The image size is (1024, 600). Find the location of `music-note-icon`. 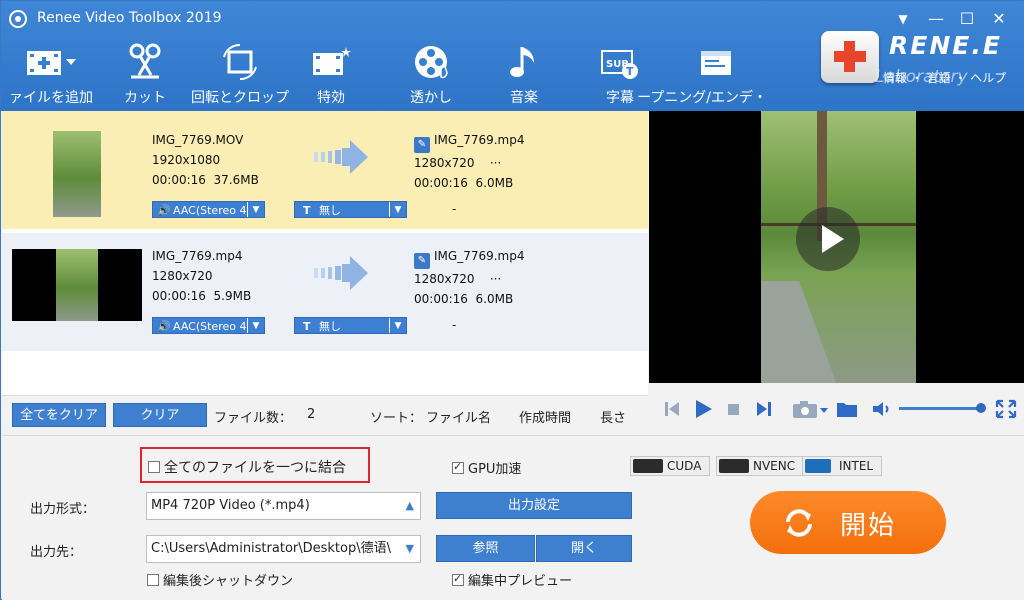

music-note-icon is located at coordinates (522, 62).